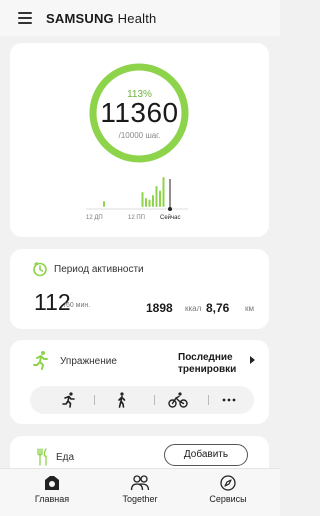 The image size is (320, 516). I want to click on people-icon, so click(140, 483).